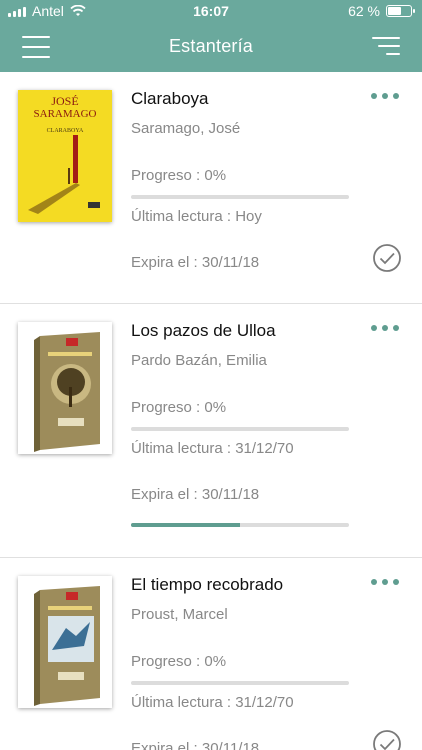 The image size is (422, 750). What do you see at coordinates (364, 11) in the screenshot?
I see `battery-percent: 62 %` at bounding box center [364, 11].